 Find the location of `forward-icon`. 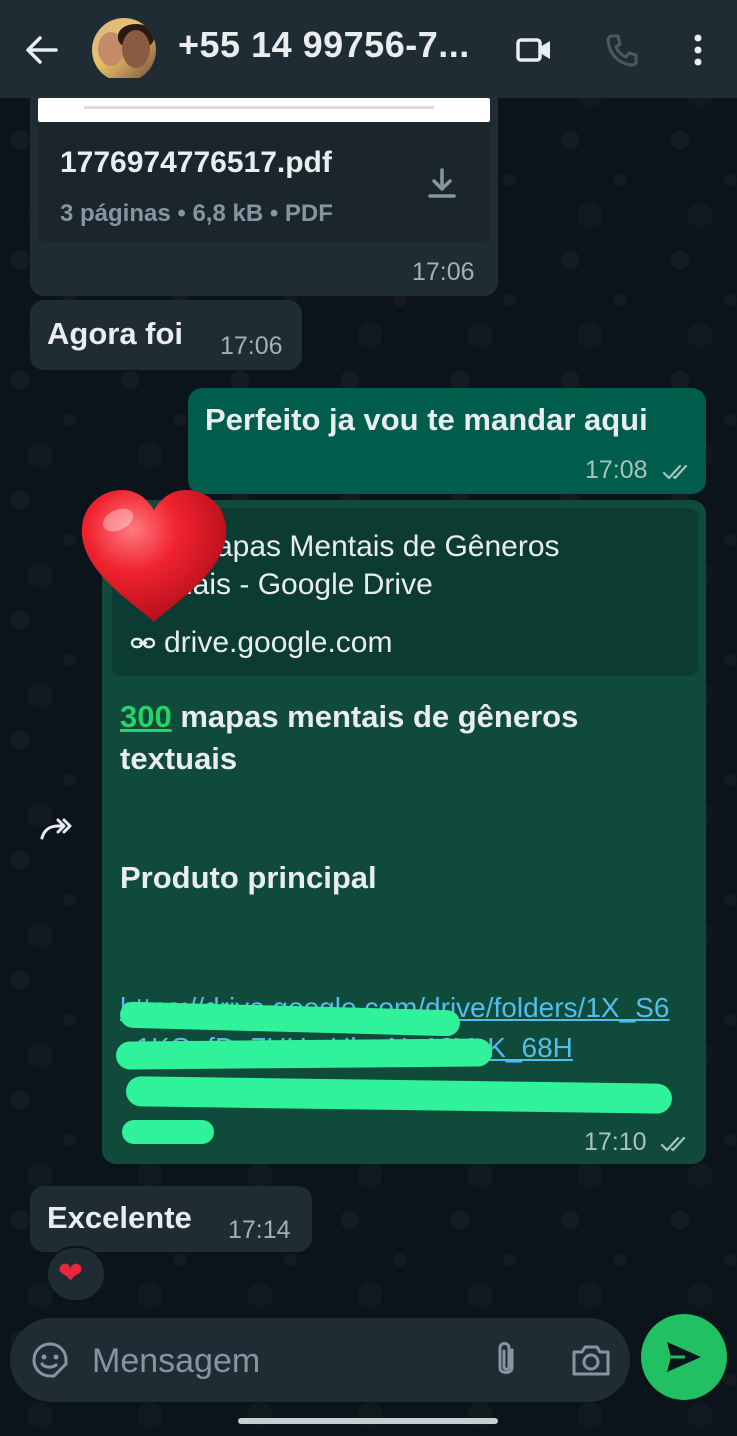

forward-icon is located at coordinates (56, 829).